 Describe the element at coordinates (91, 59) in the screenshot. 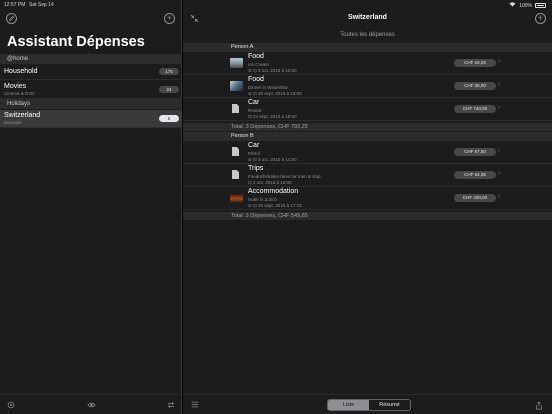

I see `group-header-home: @home` at that location.